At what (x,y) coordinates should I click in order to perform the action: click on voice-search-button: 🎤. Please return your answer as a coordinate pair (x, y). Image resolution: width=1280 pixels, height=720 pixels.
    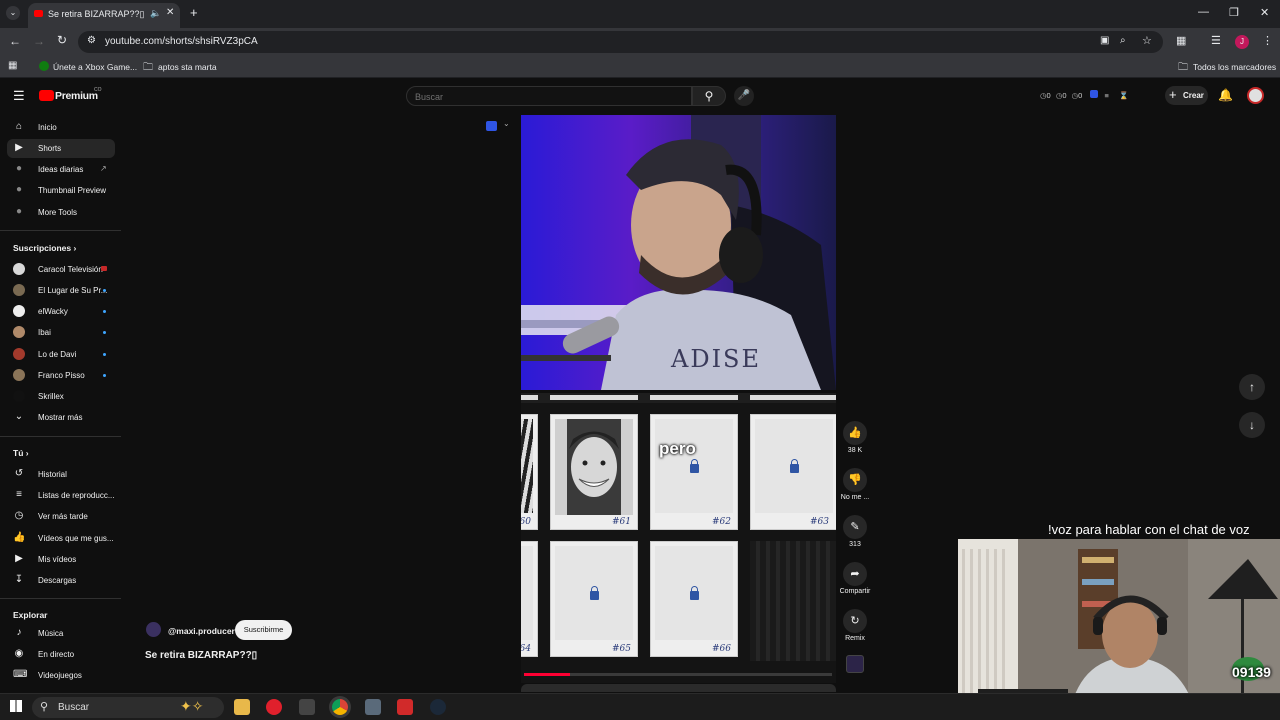
    Looking at the image, I should click on (744, 96).